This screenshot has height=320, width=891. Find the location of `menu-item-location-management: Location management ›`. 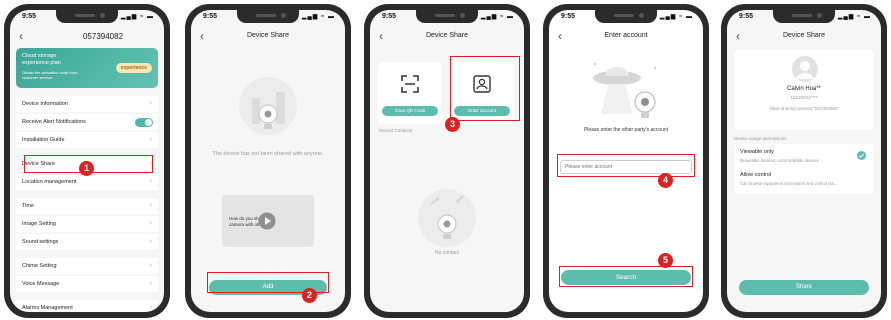

menu-item-location-management: Location management › is located at coordinates (87, 182).